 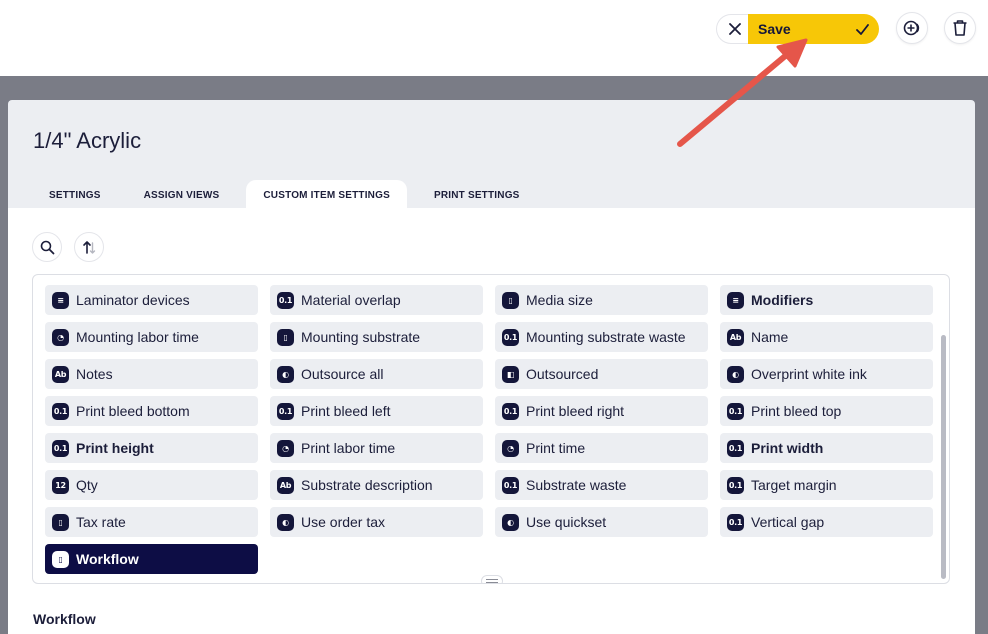 I want to click on field-item-label: Tax rate, so click(x=101, y=522).